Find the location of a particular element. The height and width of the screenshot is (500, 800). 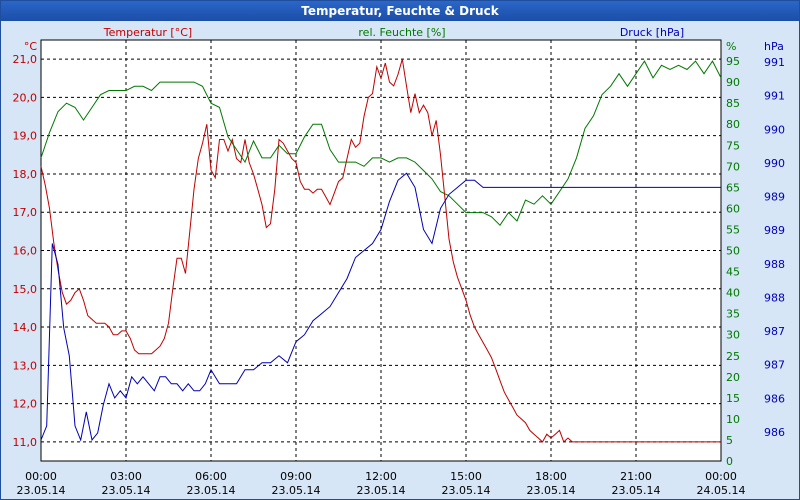

humidity-tick-label: 0 is located at coordinates (729, 461).